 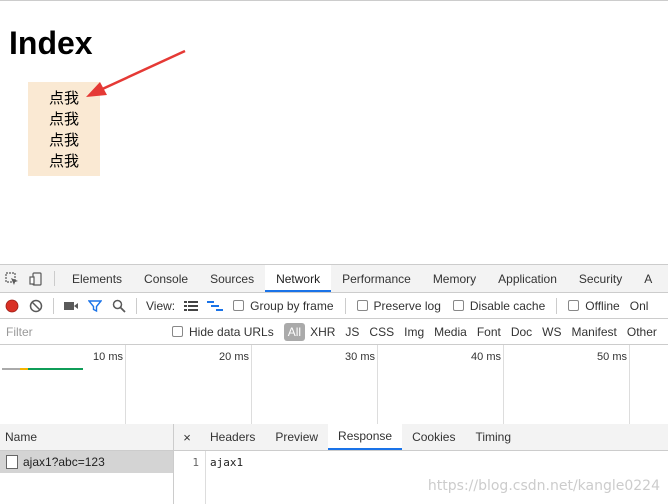 What do you see at coordinates (493, 437) in the screenshot?
I see `tab-timing: Timing` at bounding box center [493, 437].